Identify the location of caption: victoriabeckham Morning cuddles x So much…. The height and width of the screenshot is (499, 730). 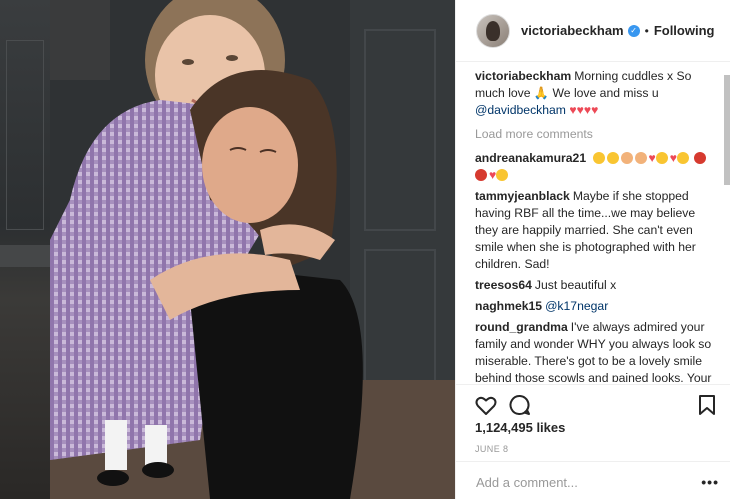
(598, 93).